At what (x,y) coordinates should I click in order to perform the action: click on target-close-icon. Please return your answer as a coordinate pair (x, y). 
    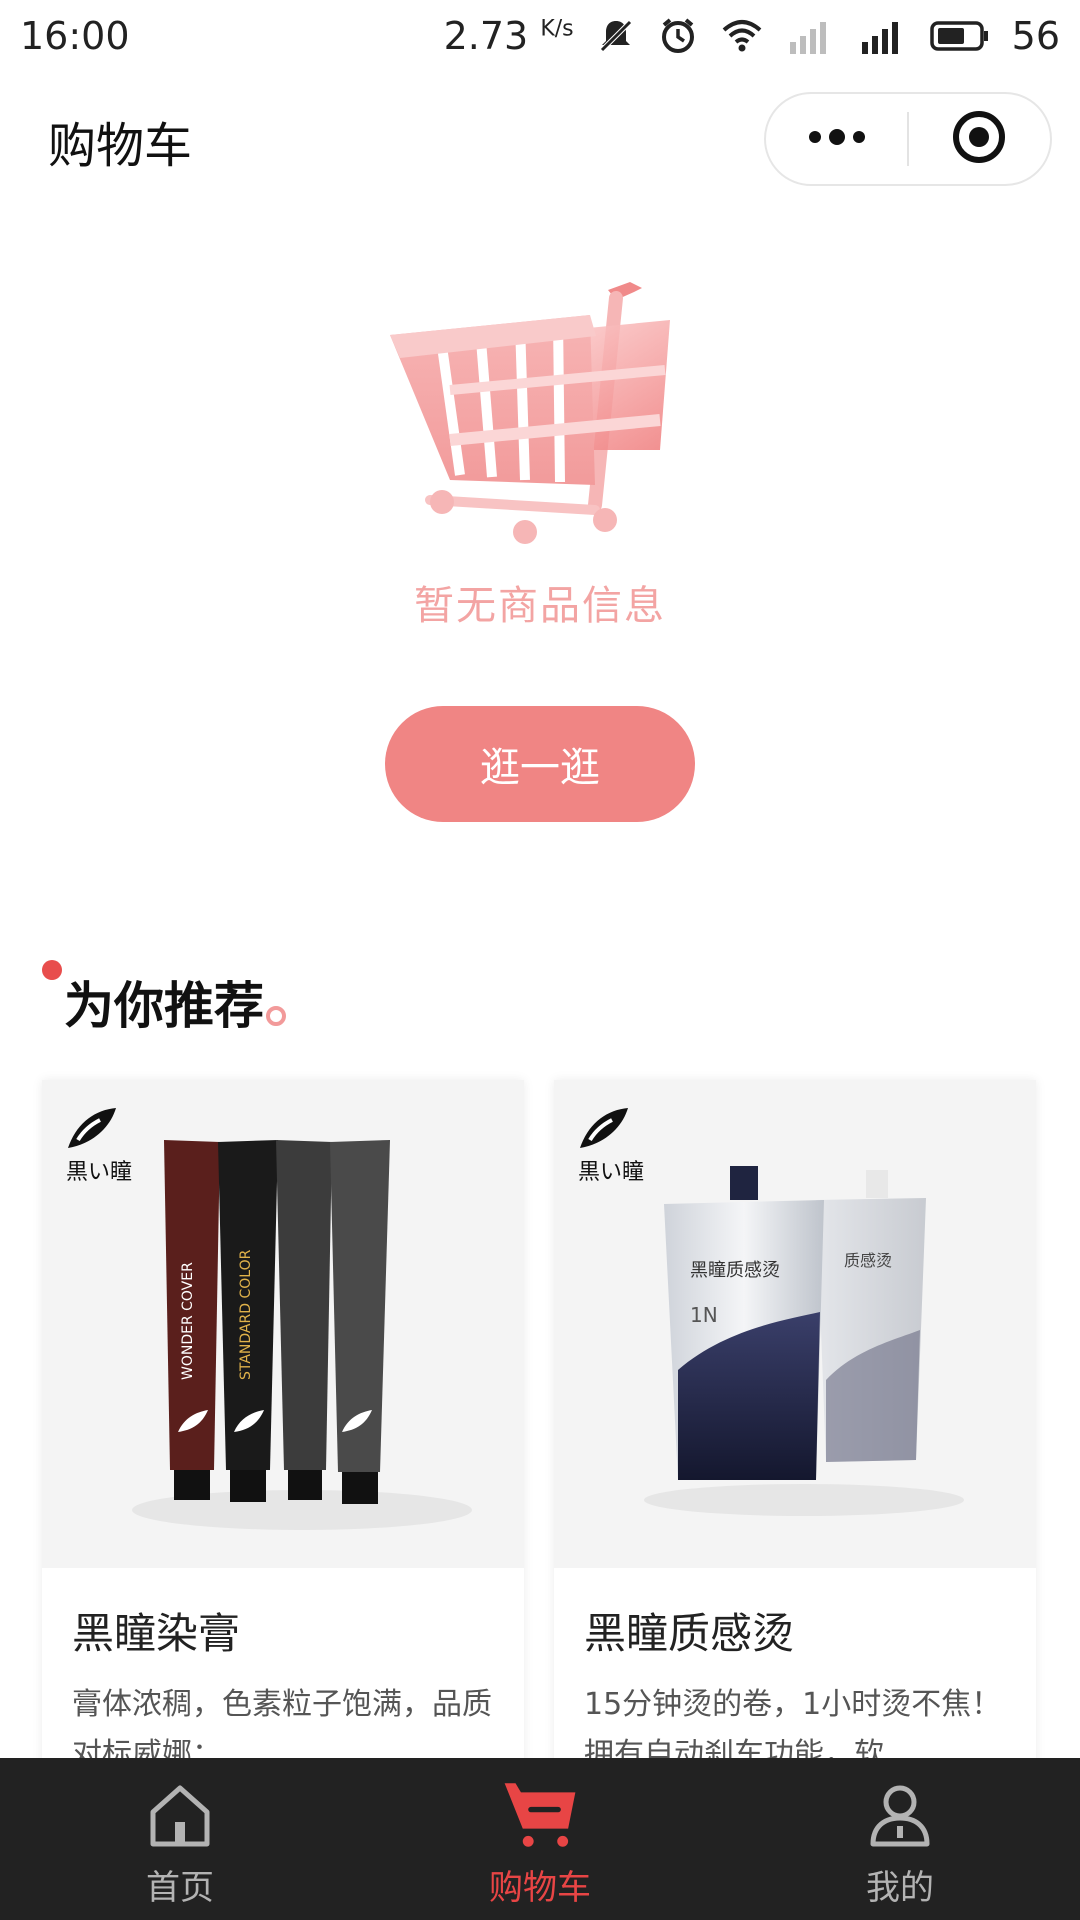
    Looking at the image, I should click on (979, 139).